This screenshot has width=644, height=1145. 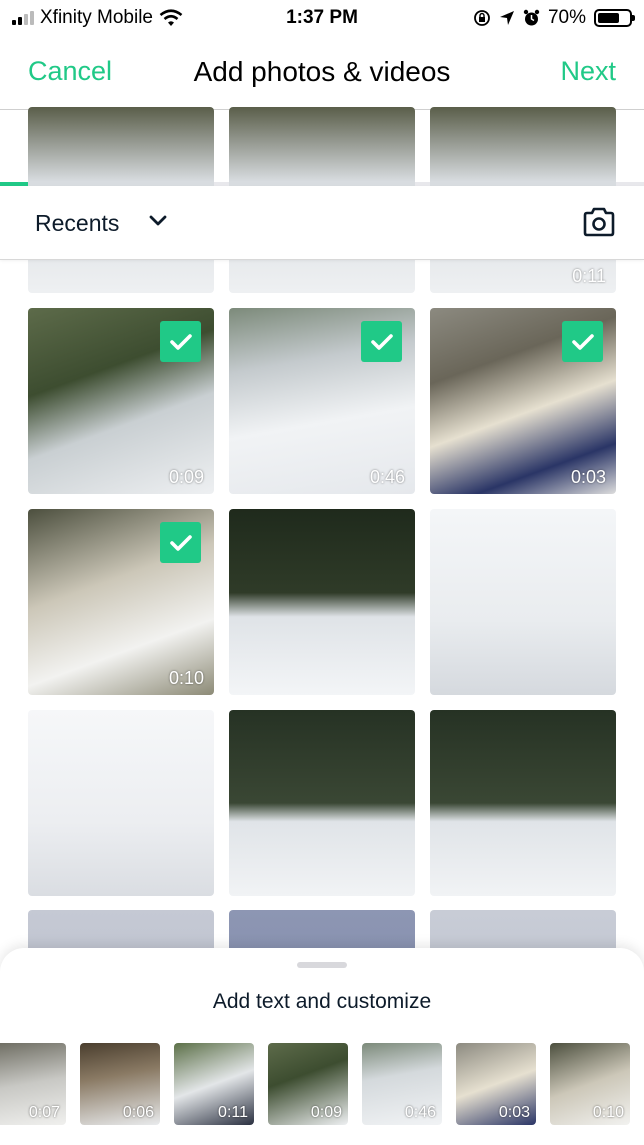 I want to click on video-duration: 0:03, so click(x=588, y=477).